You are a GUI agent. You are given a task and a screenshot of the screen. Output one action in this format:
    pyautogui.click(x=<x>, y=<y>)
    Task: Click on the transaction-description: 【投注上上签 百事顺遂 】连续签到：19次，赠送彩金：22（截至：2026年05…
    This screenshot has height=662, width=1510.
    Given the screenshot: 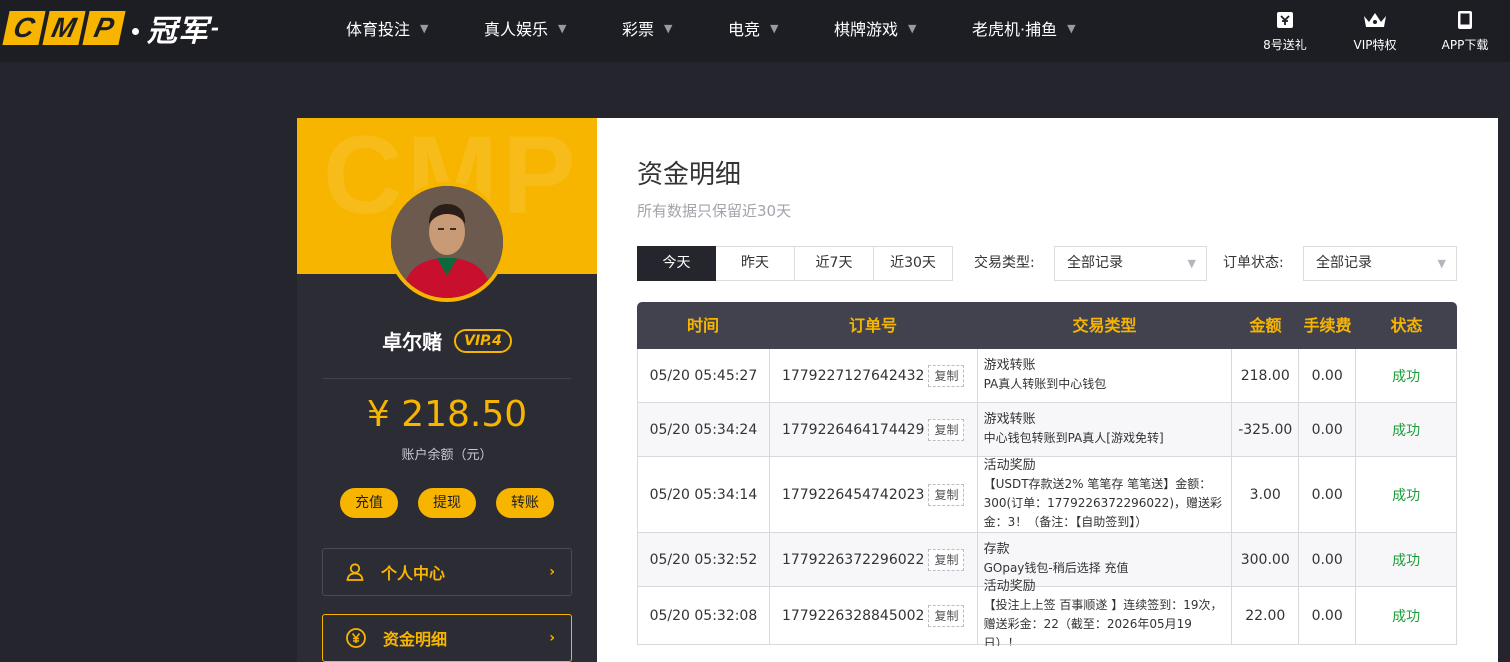 What is the action you would take?
    pyautogui.click(x=1103, y=622)
    